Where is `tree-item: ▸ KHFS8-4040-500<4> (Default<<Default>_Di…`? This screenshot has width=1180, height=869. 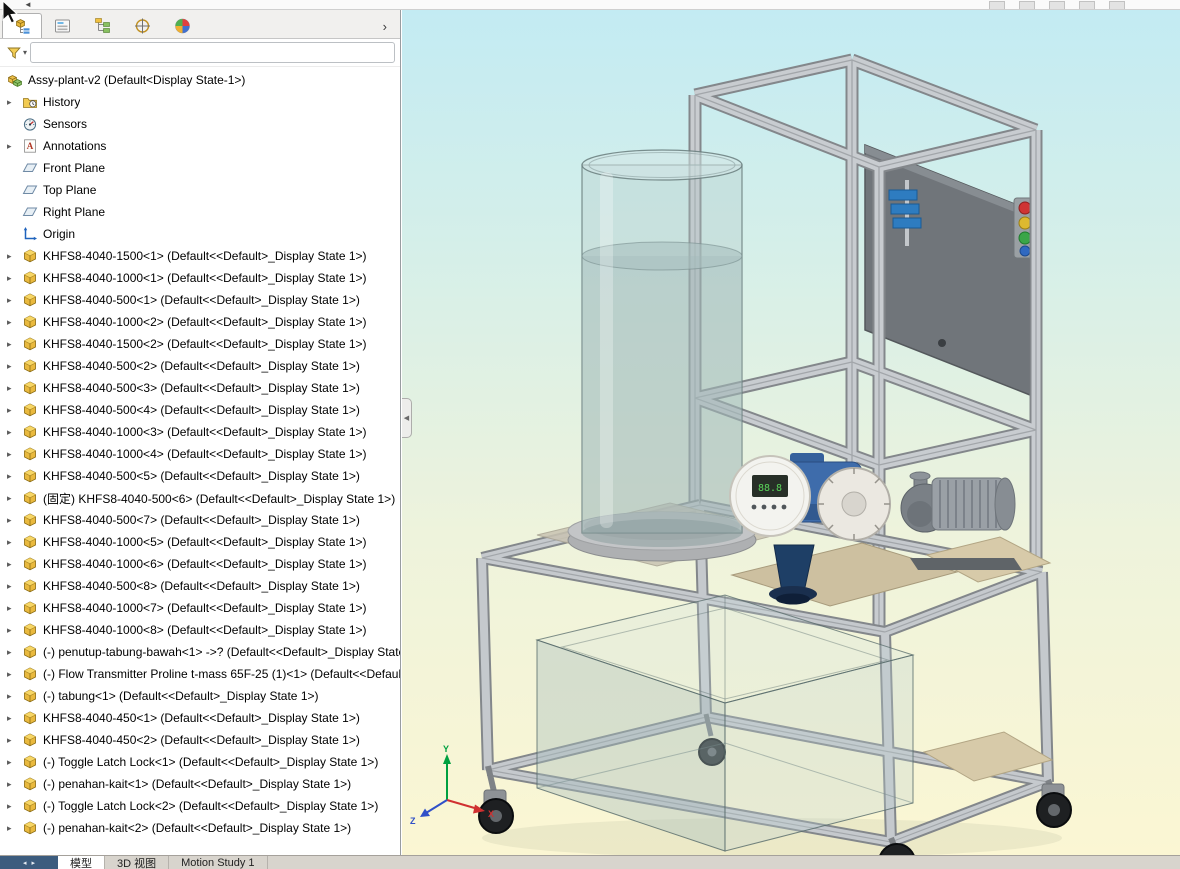 tree-item: ▸ KHFS8-4040-500<4> (Default<<Default>_Di… is located at coordinates (200, 410).